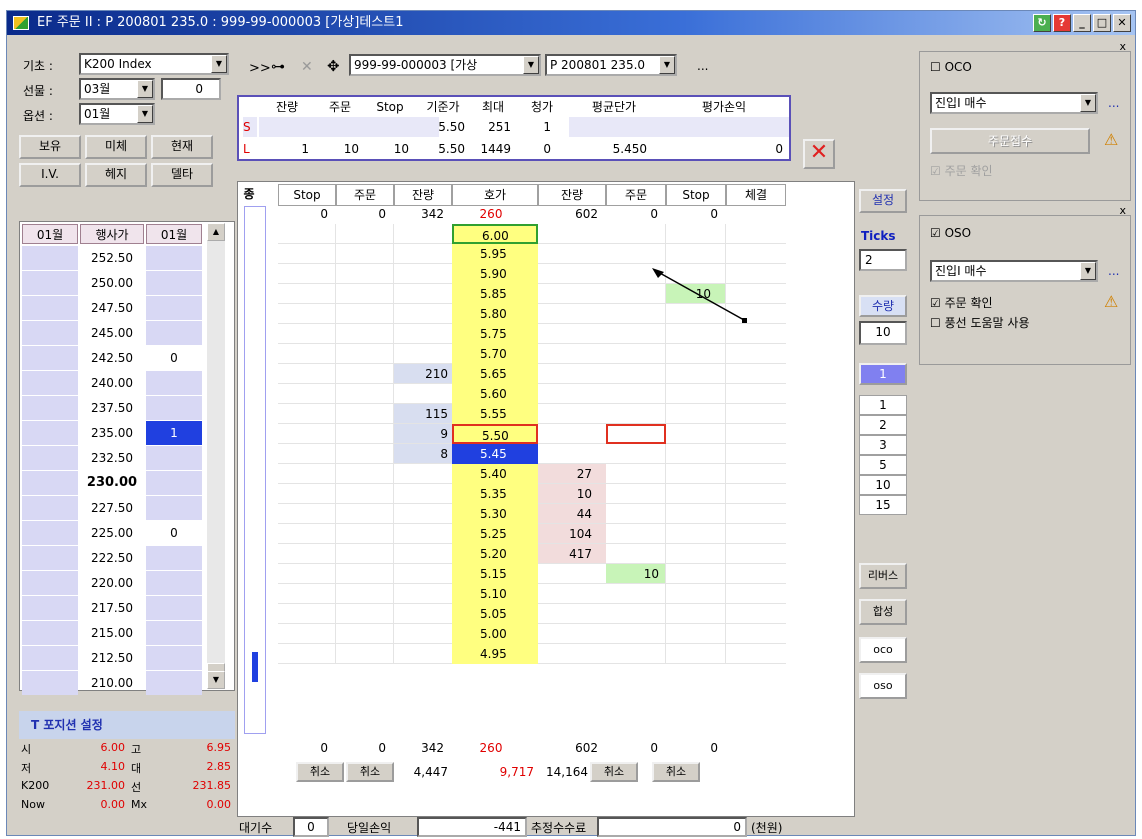 This screenshot has height=839, width=1142. Describe the element at coordinates (191, 89) in the screenshot. I see `futures-qty: 0` at that location.